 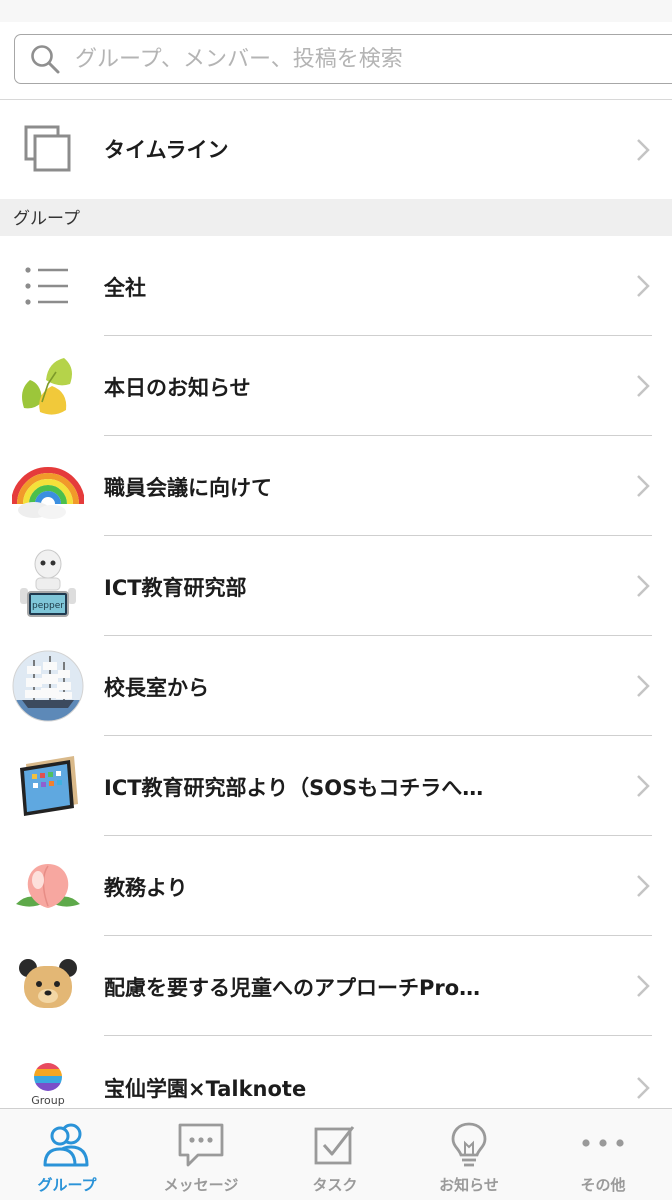 I want to click on svg-text: pepper, so click(x=48, y=606).